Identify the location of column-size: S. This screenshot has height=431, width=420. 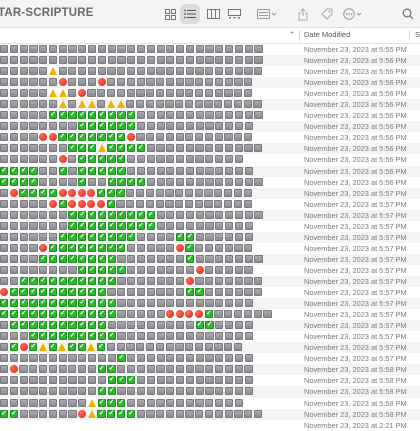
(417, 34).